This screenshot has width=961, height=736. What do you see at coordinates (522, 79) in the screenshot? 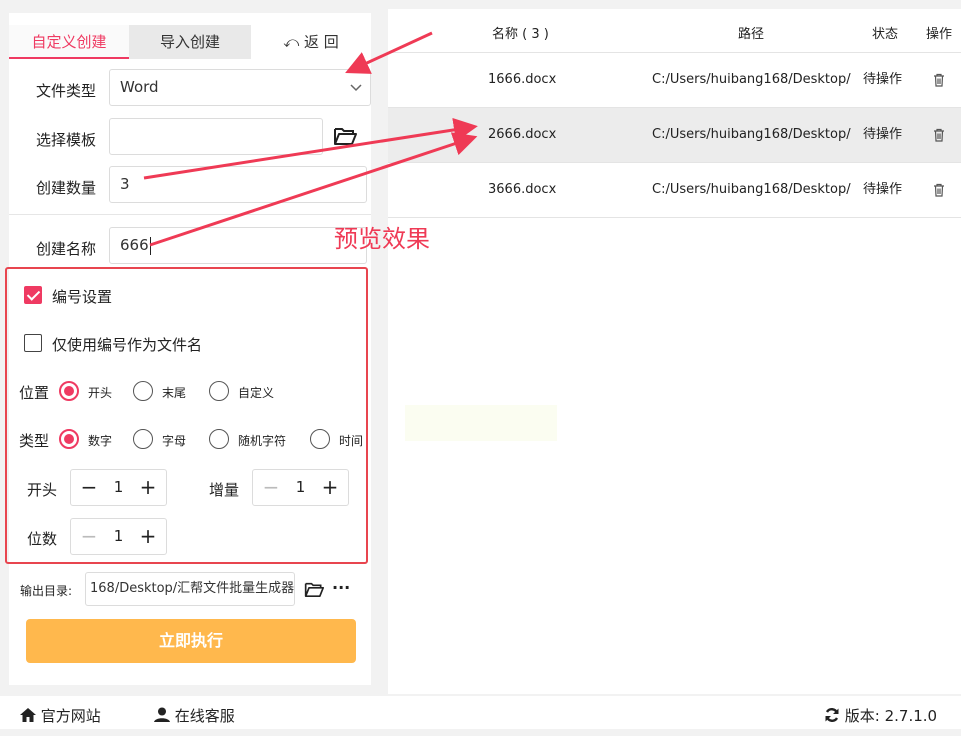
I see `row-filename: 1666.docx` at bounding box center [522, 79].